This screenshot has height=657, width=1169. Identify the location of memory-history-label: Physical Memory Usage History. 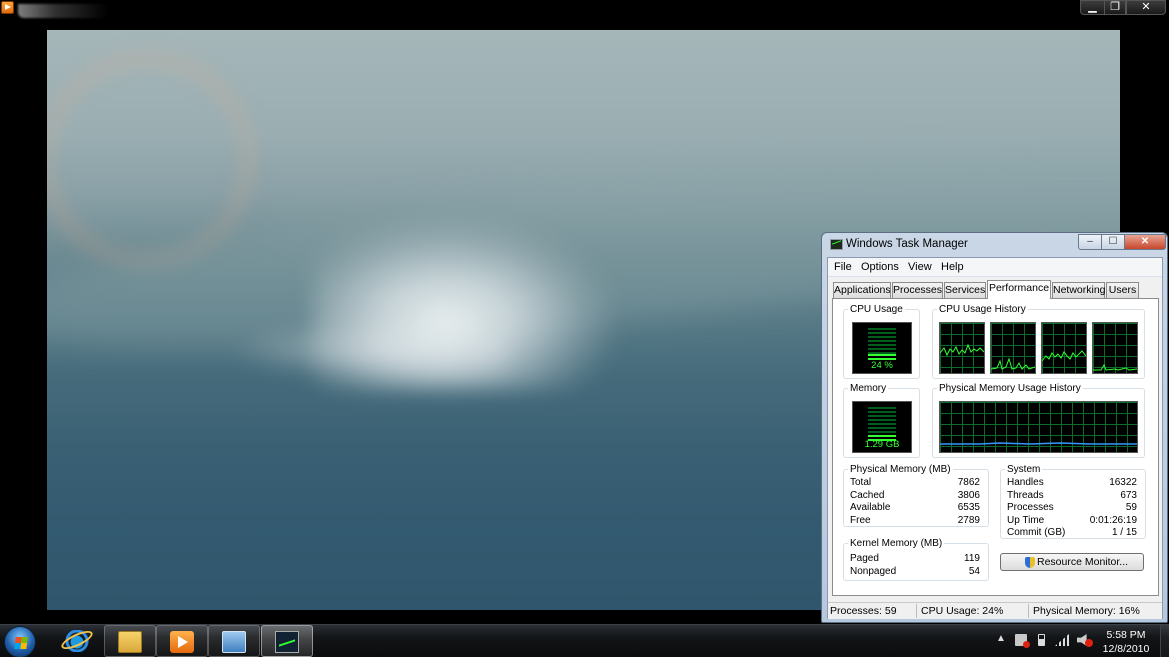
(1010, 388).